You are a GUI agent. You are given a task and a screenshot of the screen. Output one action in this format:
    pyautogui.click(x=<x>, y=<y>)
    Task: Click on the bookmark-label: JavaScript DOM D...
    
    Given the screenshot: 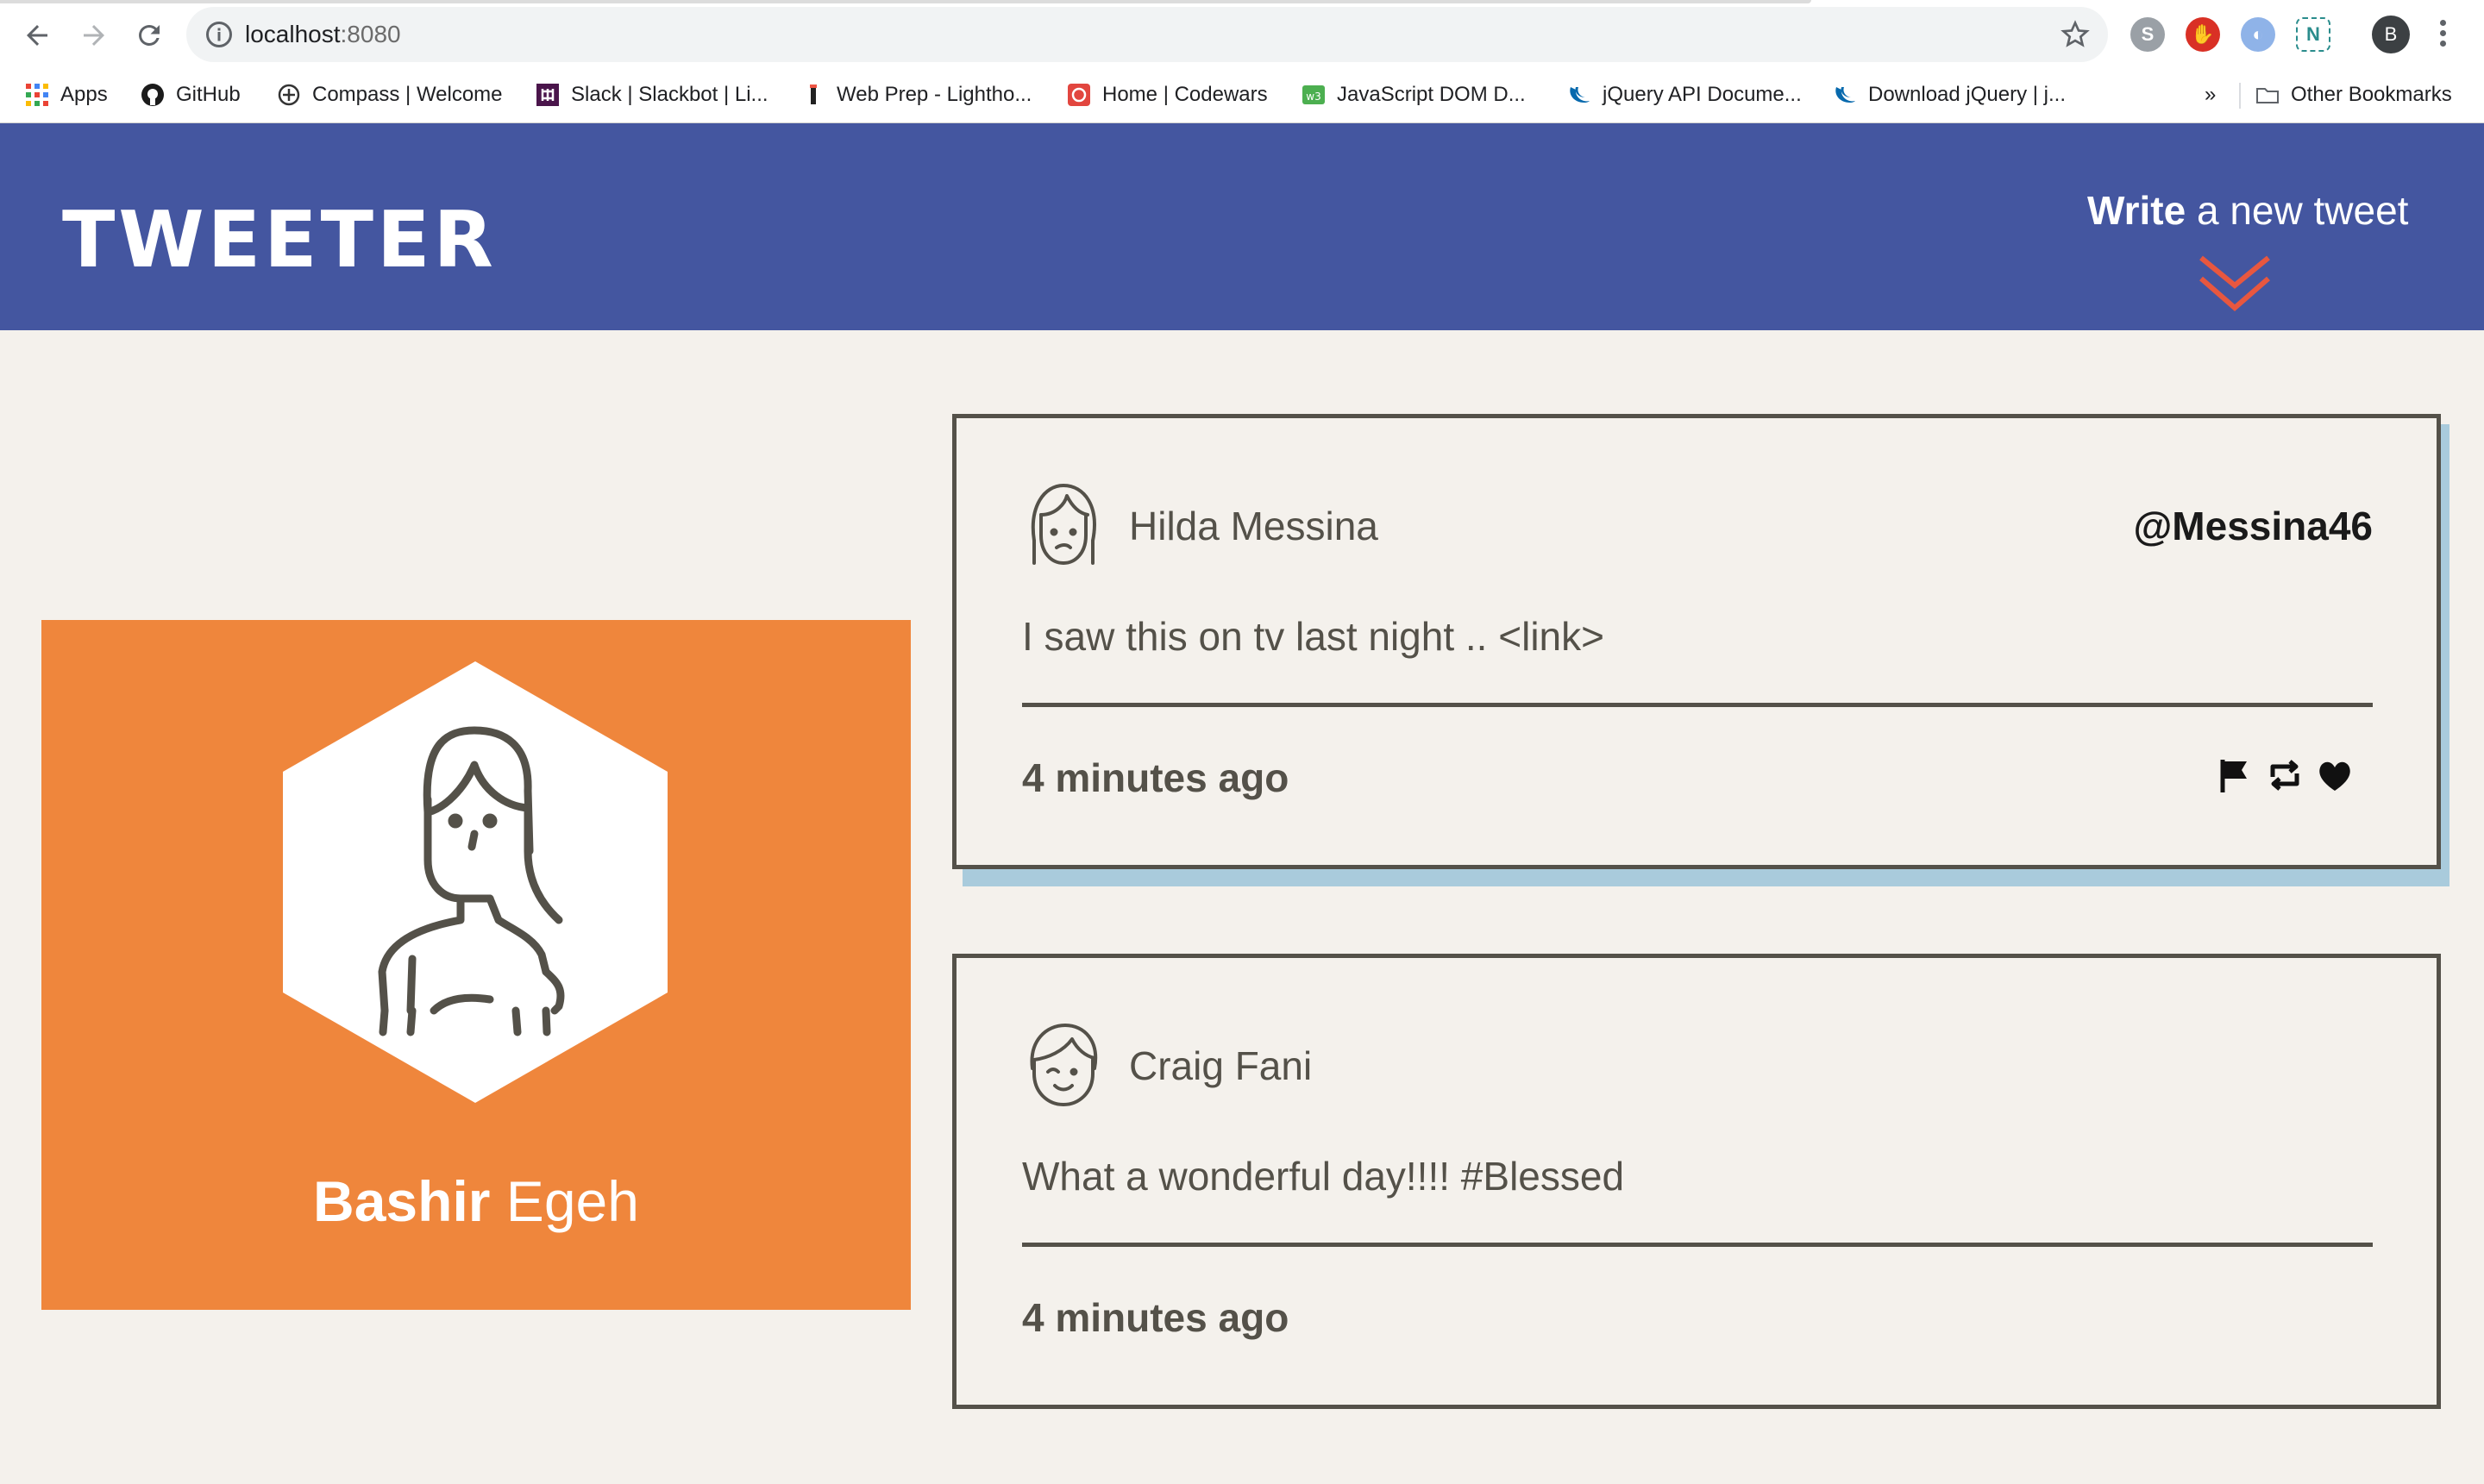 What is the action you would take?
    pyautogui.click(x=1431, y=94)
    